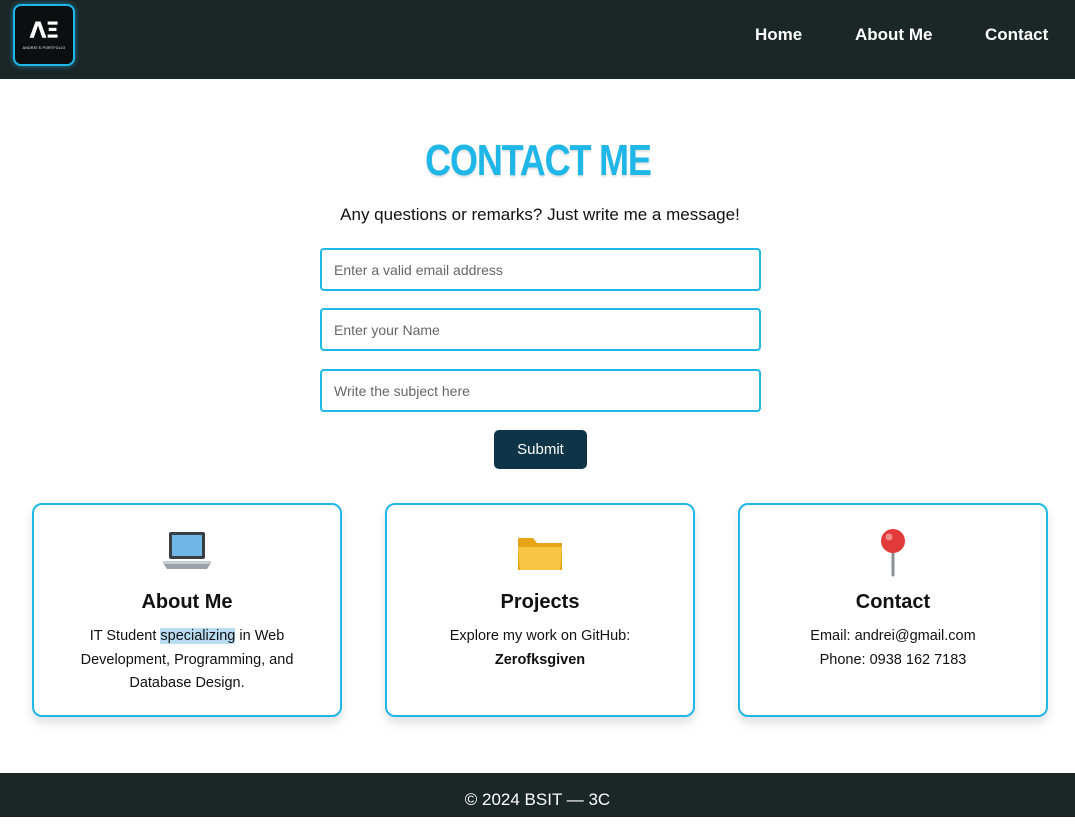 The width and height of the screenshot is (1075, 827). I want to click on name-field, so click(540, 329).